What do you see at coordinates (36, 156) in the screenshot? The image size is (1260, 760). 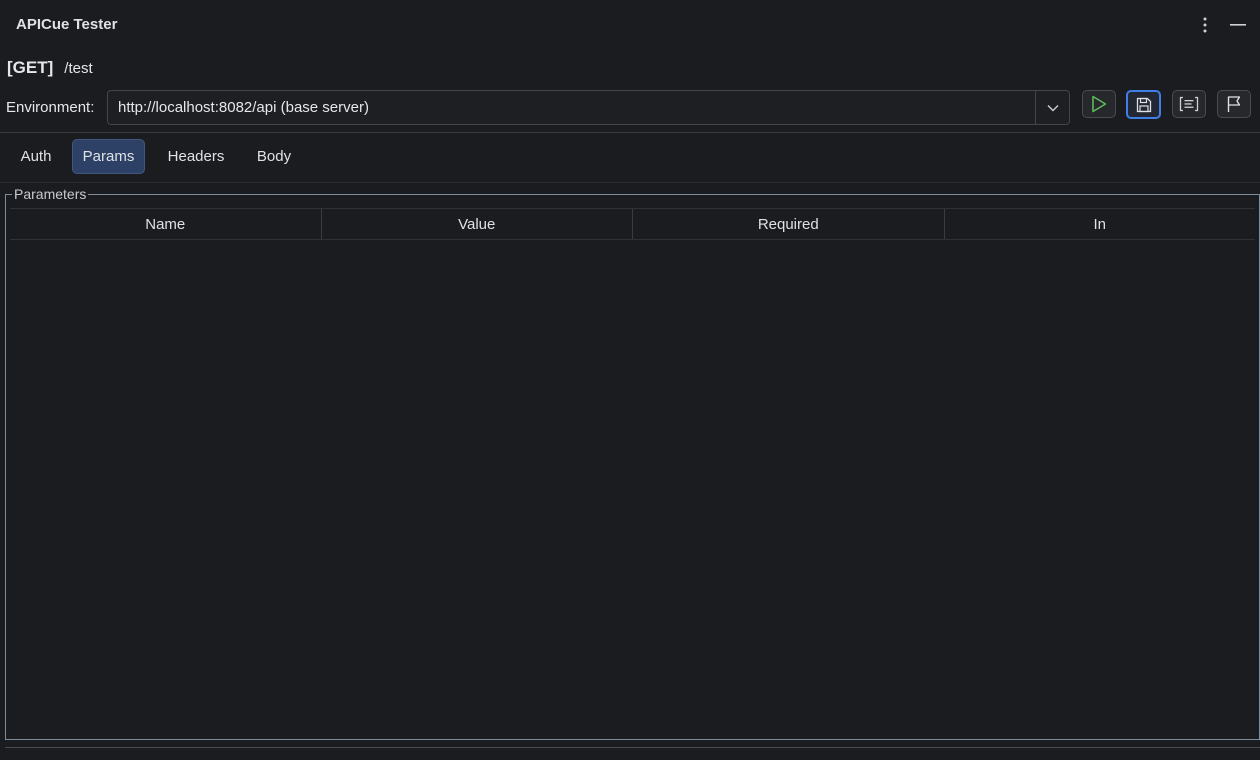 I see `tab-auth: Auth` at bounding box center [36, 156].